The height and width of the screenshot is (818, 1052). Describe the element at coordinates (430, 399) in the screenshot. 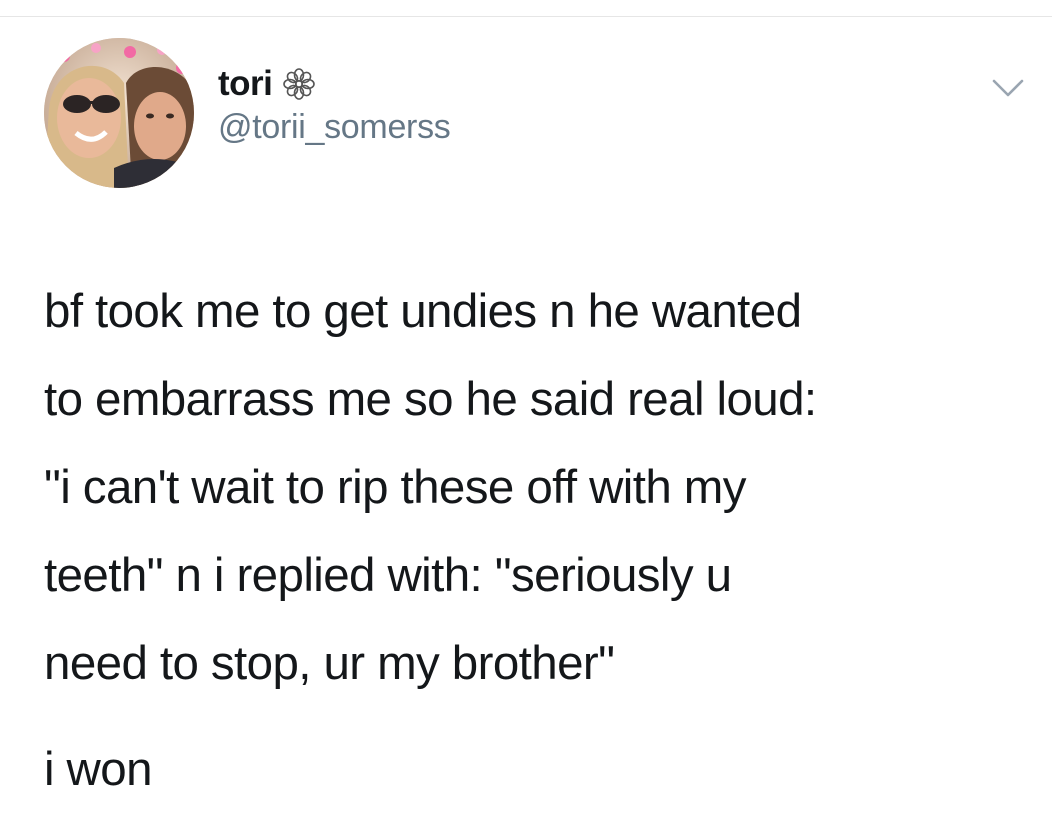

I see `tweet-text-line: to embarrass me so he said real loud:` at that location.